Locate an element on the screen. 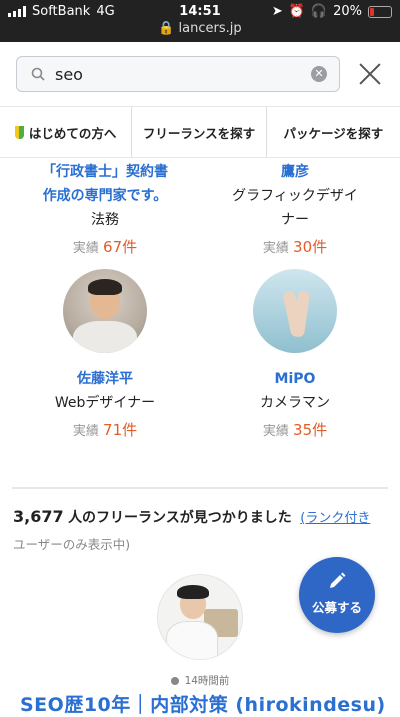  freelancer-stats: 実績 67件 is located at coordinates (105, 246).